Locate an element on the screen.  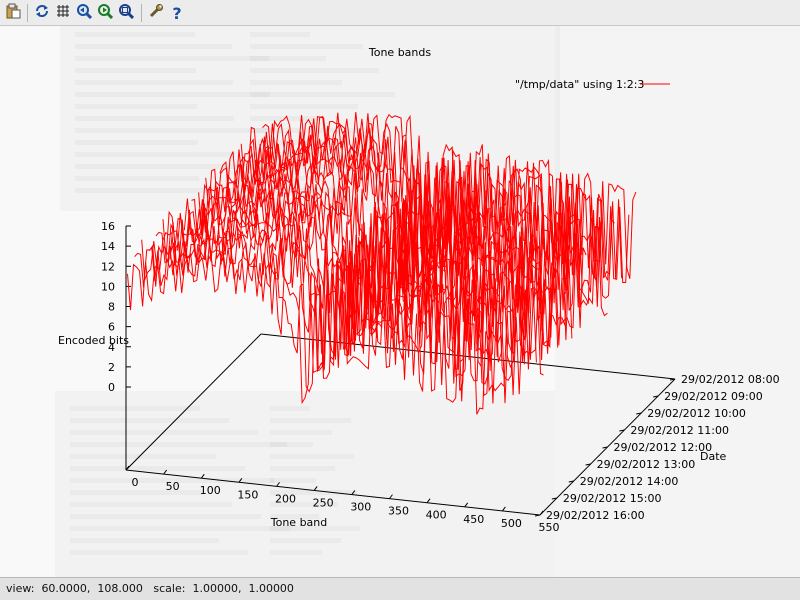
next-zoom-button is located at coordinates (105, 13).